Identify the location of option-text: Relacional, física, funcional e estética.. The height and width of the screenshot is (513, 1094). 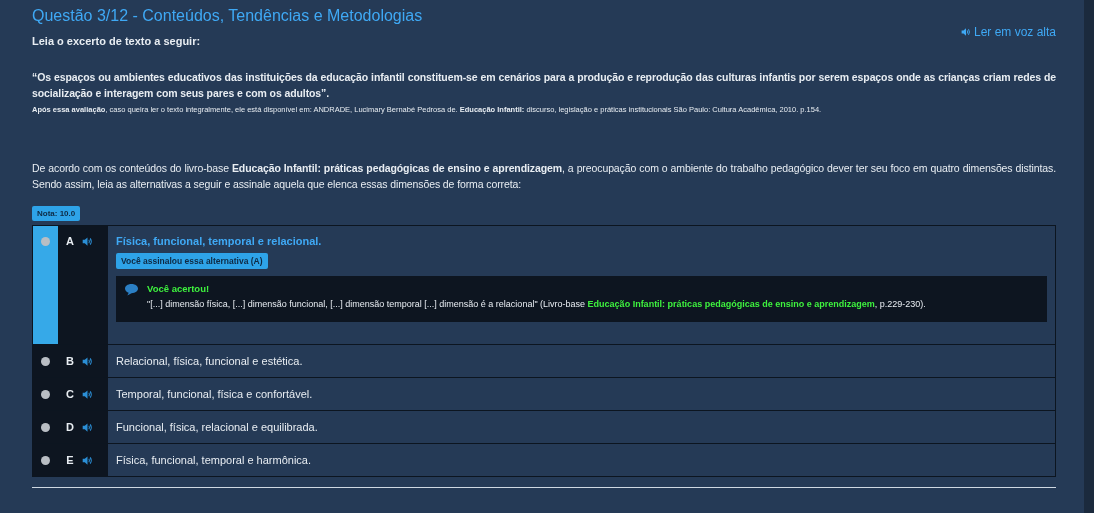
(581, 361).